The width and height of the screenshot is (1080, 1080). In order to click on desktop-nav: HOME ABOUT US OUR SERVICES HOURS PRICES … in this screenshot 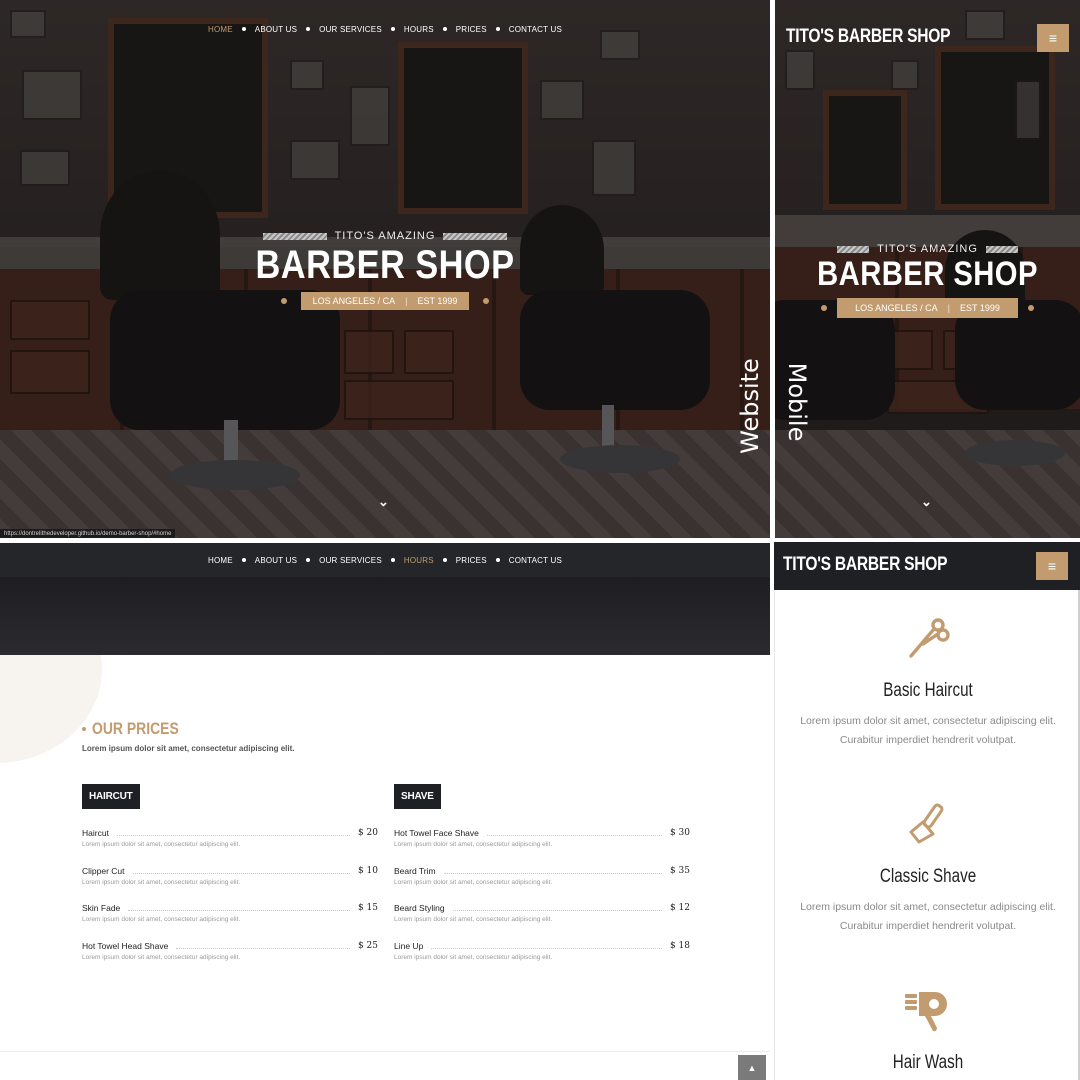, I will do `click(385, 29)`.